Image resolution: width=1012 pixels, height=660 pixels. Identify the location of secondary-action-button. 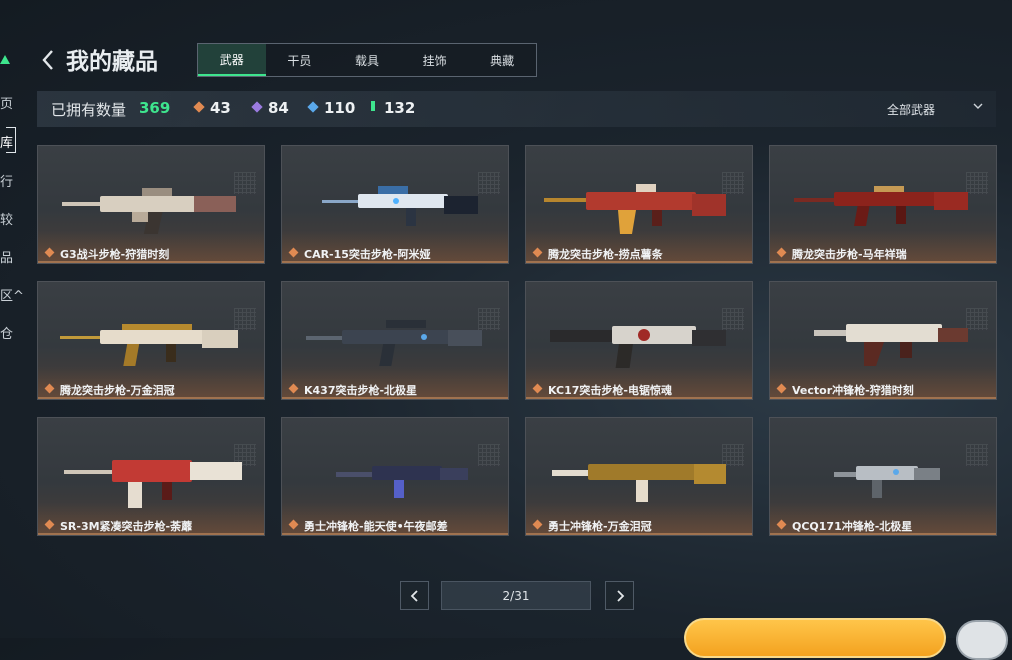
(982, 640).